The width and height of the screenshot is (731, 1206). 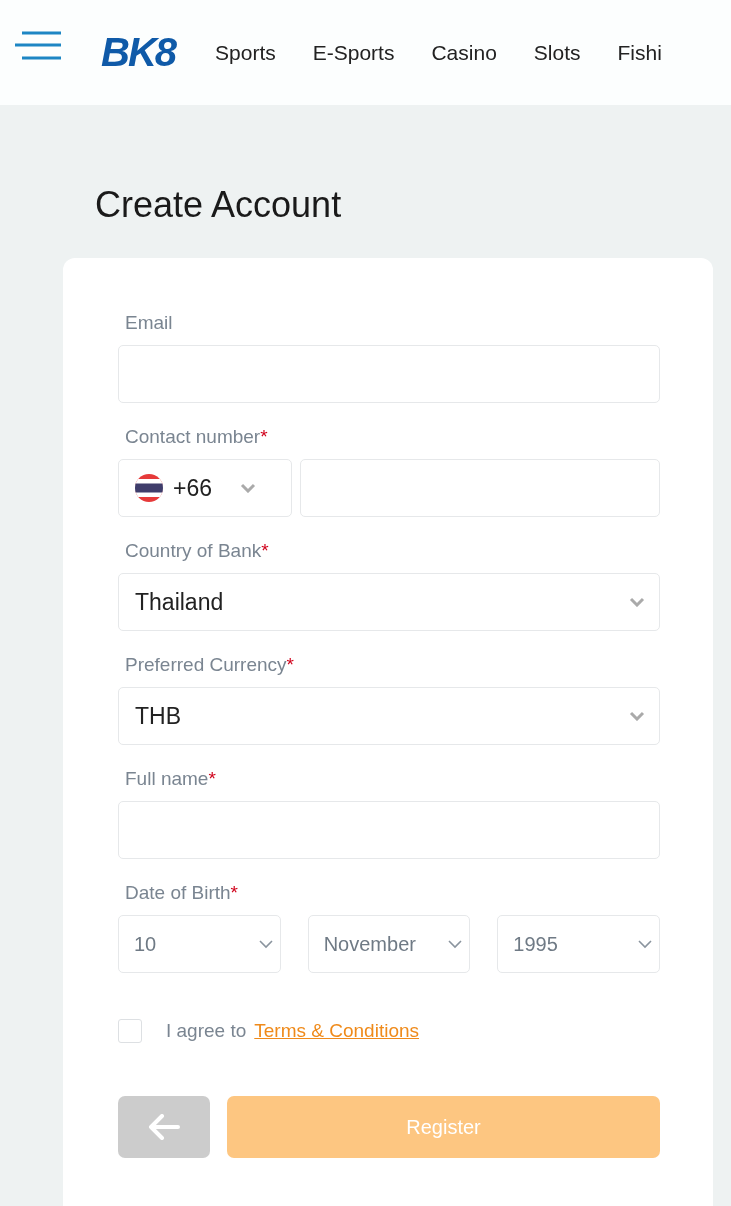 What do you see at coordinates (197, 437) in the screenshot?
I see `field-label: Contact number*` at bounding box center [197, 437].